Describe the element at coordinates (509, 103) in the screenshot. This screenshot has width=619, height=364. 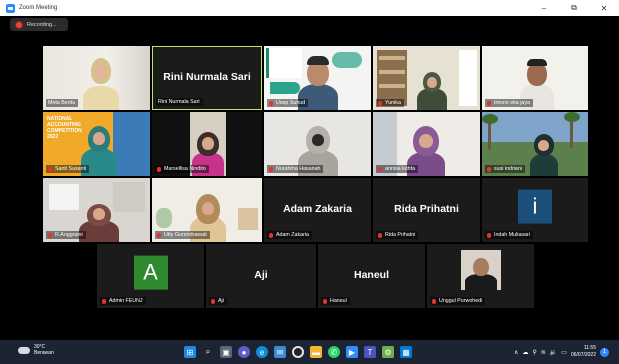
I see `participant-name-label: tresno eka jaya` at that location.